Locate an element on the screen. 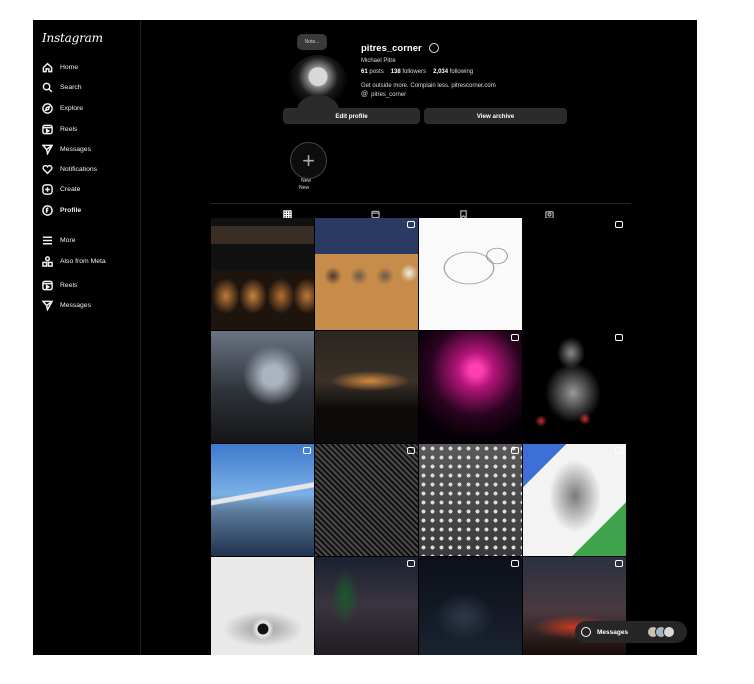 Image resolution: width=754 pixels, height=684 pixels. sidebar-item-label: Create is located at coordinates (70, 189).